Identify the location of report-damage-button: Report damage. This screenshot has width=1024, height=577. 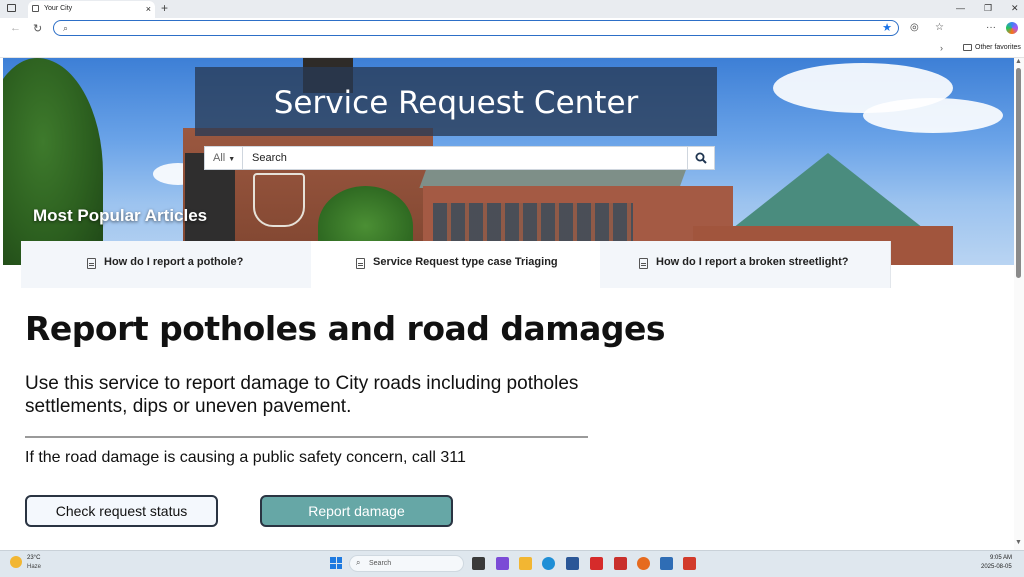
(356, 511).